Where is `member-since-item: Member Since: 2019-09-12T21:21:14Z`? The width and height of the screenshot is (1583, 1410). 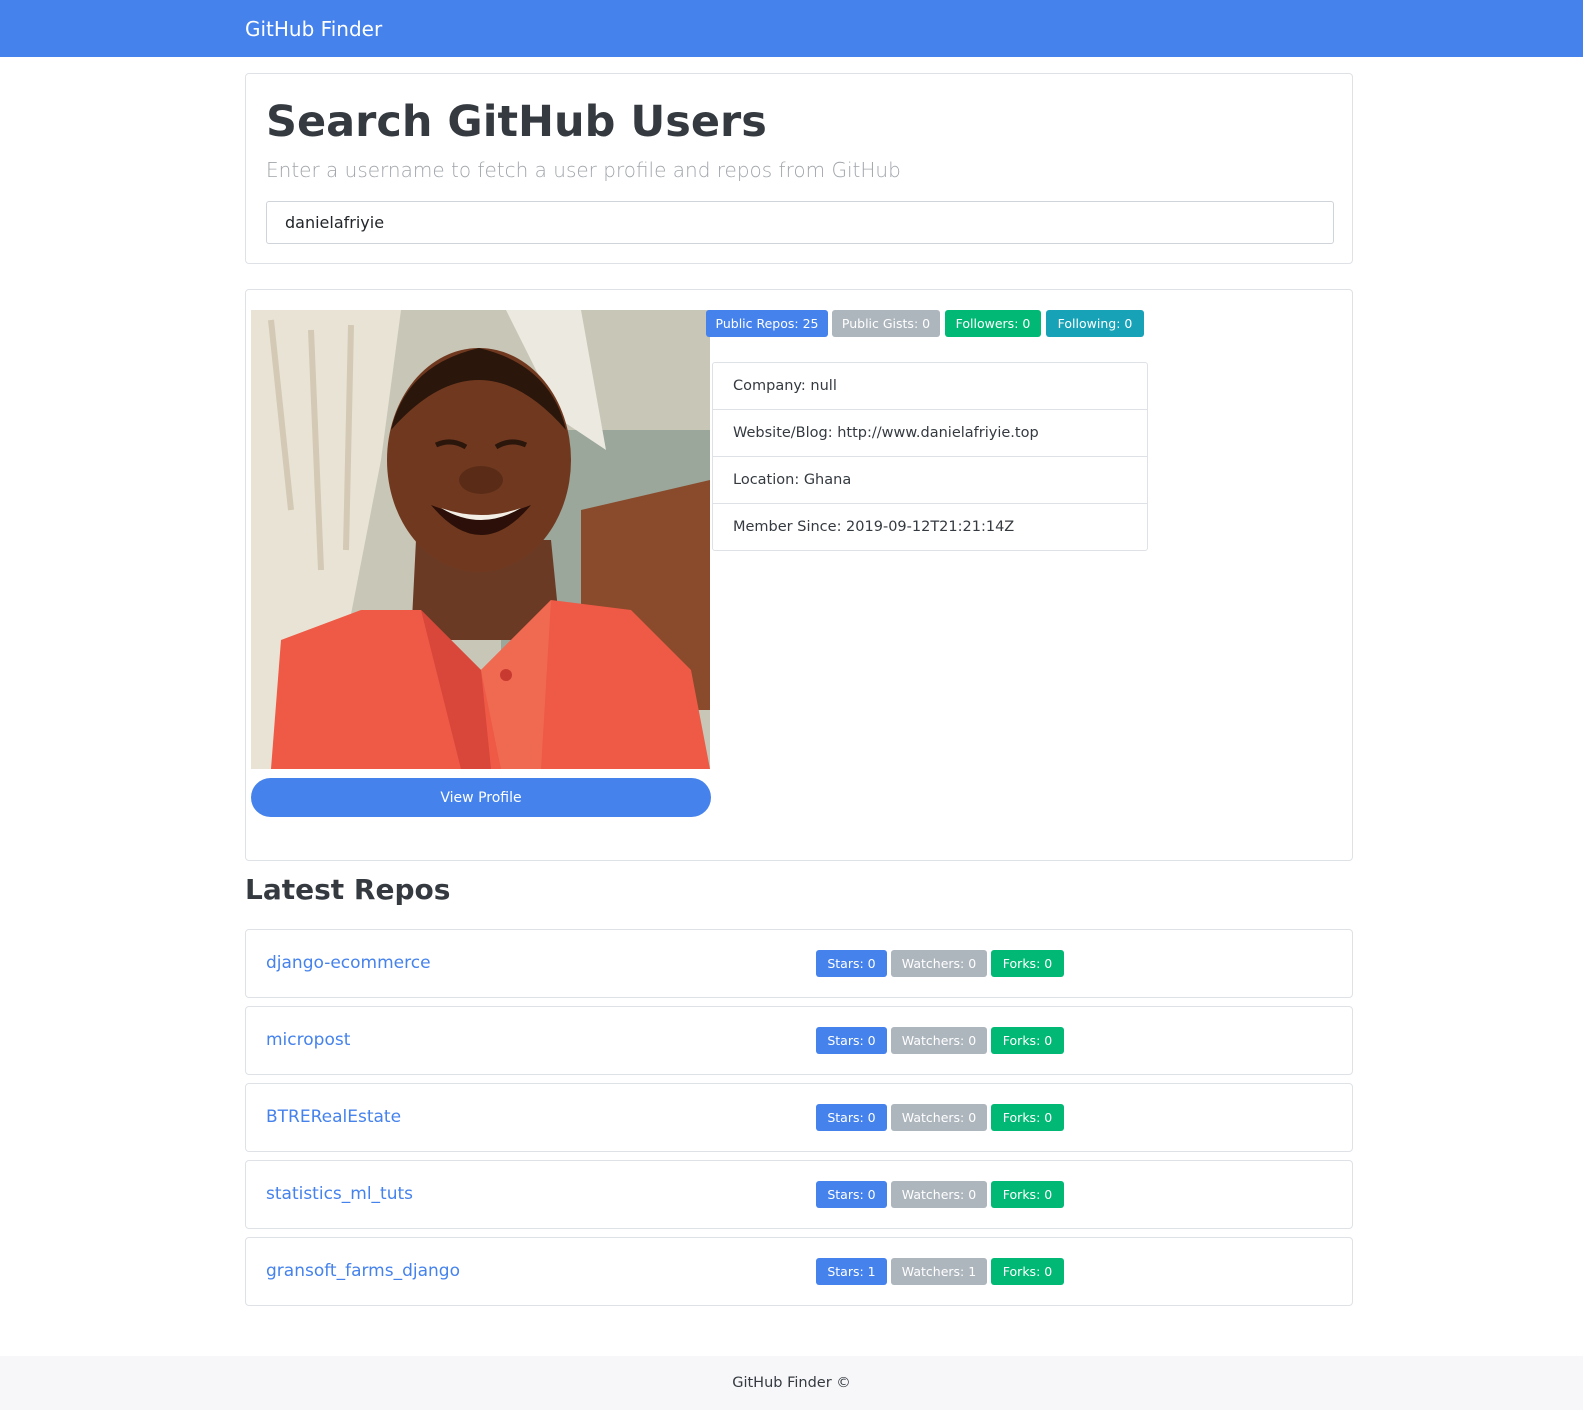
member-since-item: Member Since: 2019-09-12T21:21:14Z is located at coordinates (874, 527).